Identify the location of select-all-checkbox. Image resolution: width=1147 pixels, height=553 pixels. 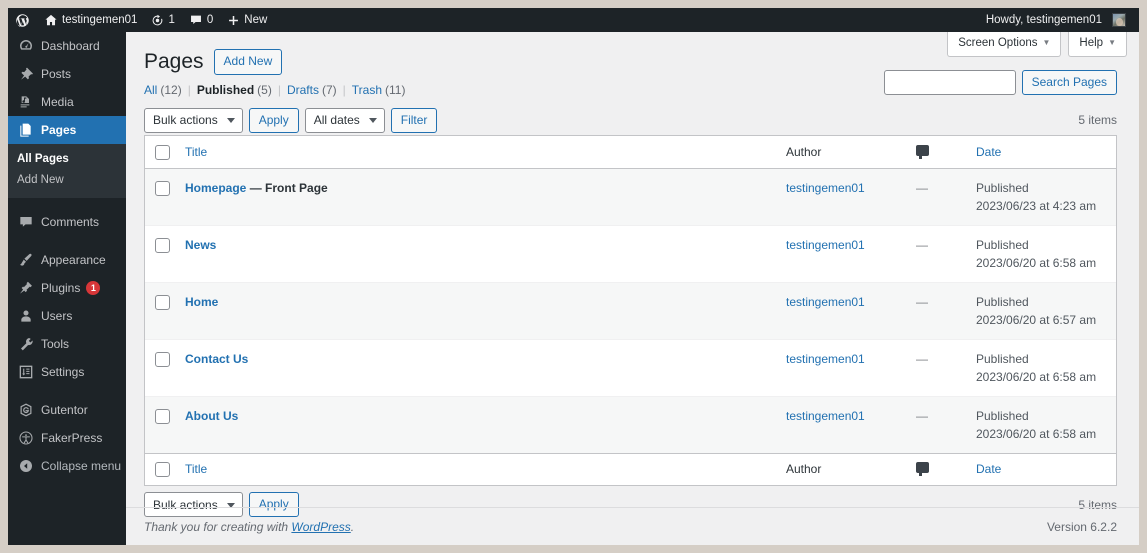
(162, 152).